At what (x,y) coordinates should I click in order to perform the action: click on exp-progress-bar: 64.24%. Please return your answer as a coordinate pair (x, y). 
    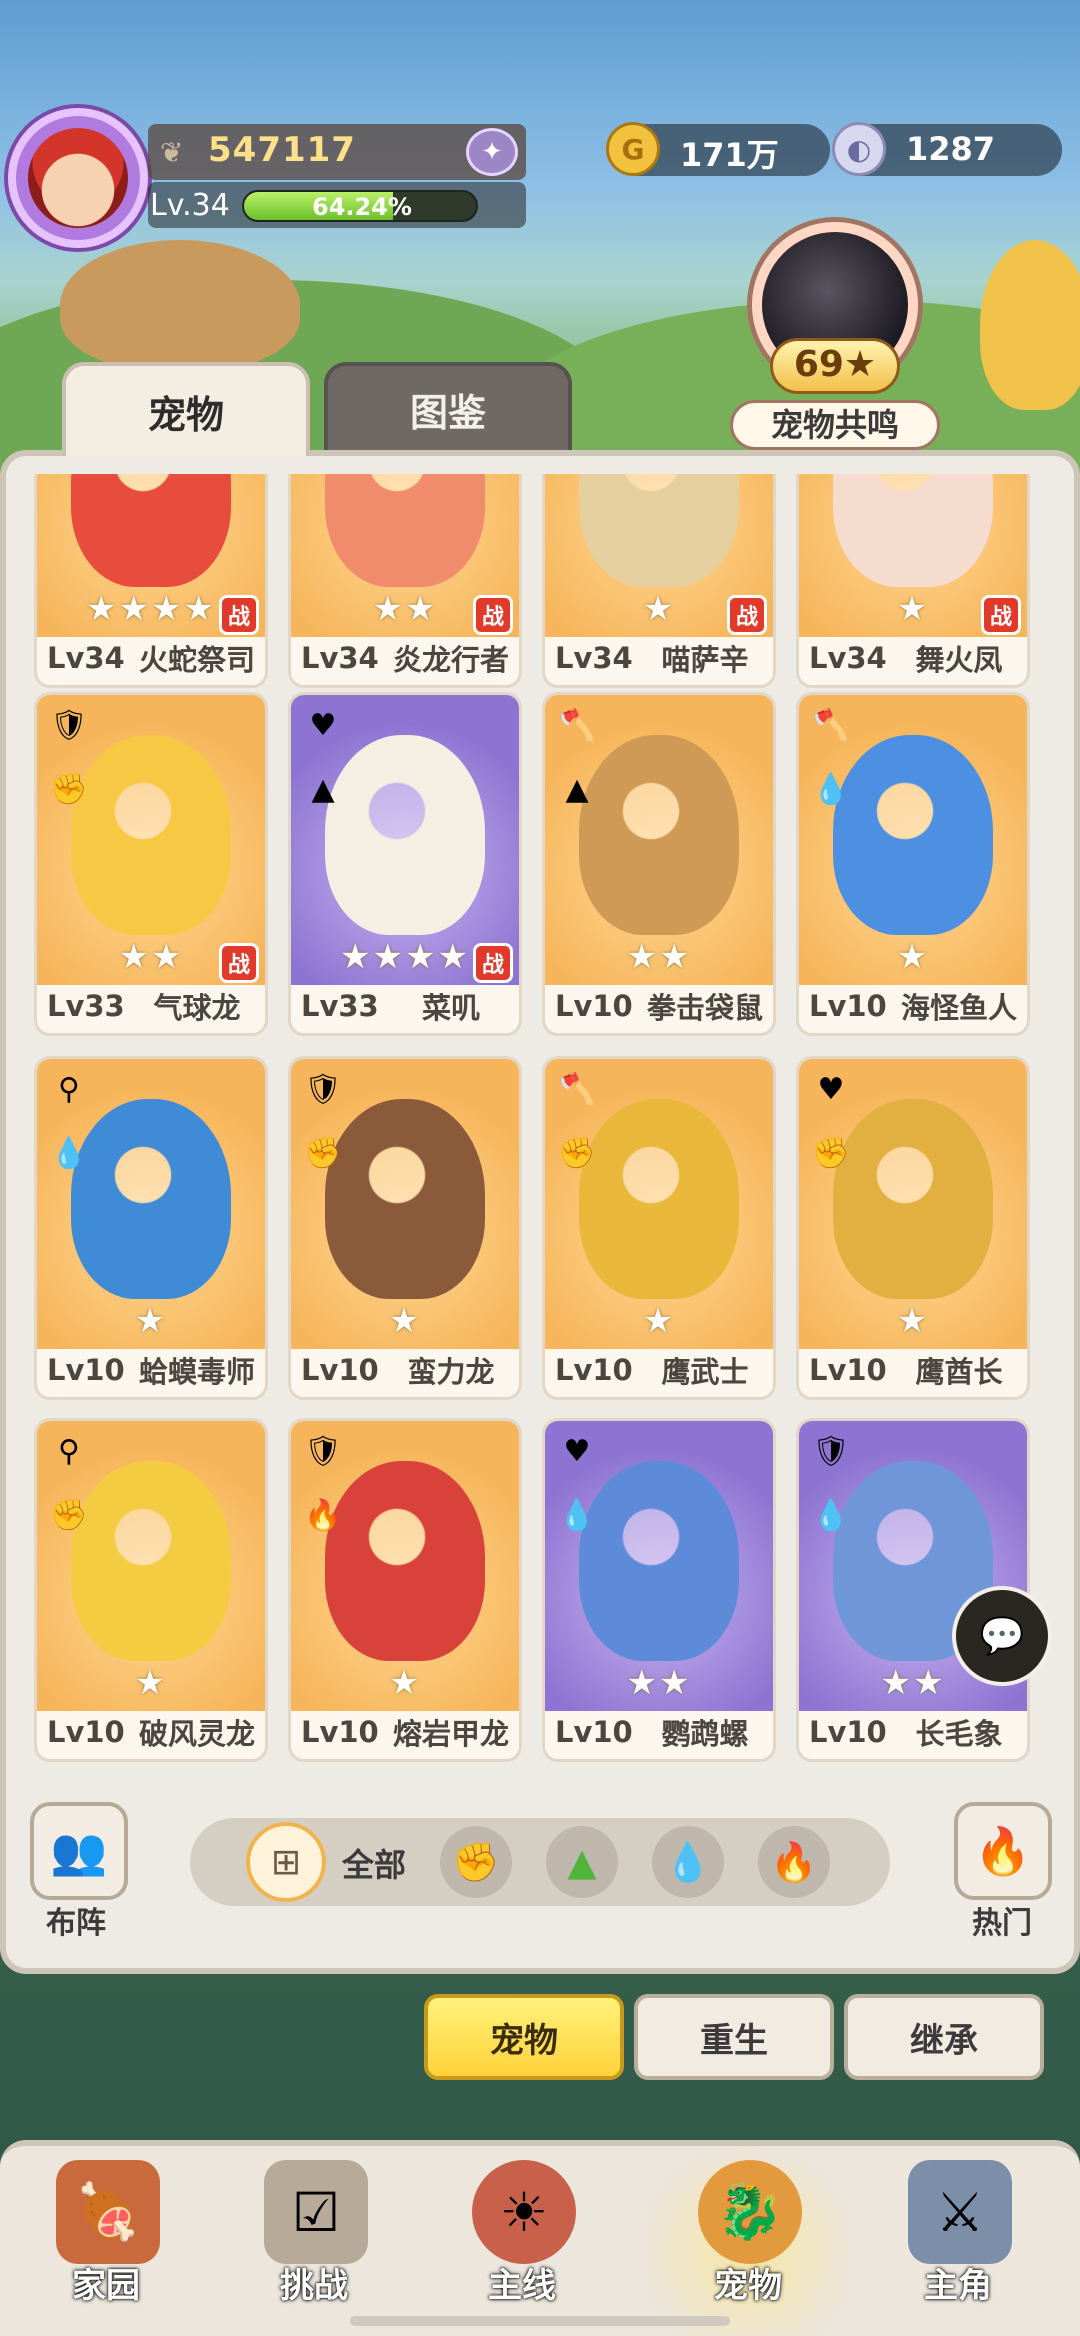
    Looking at the image, I should click on (360, 206).